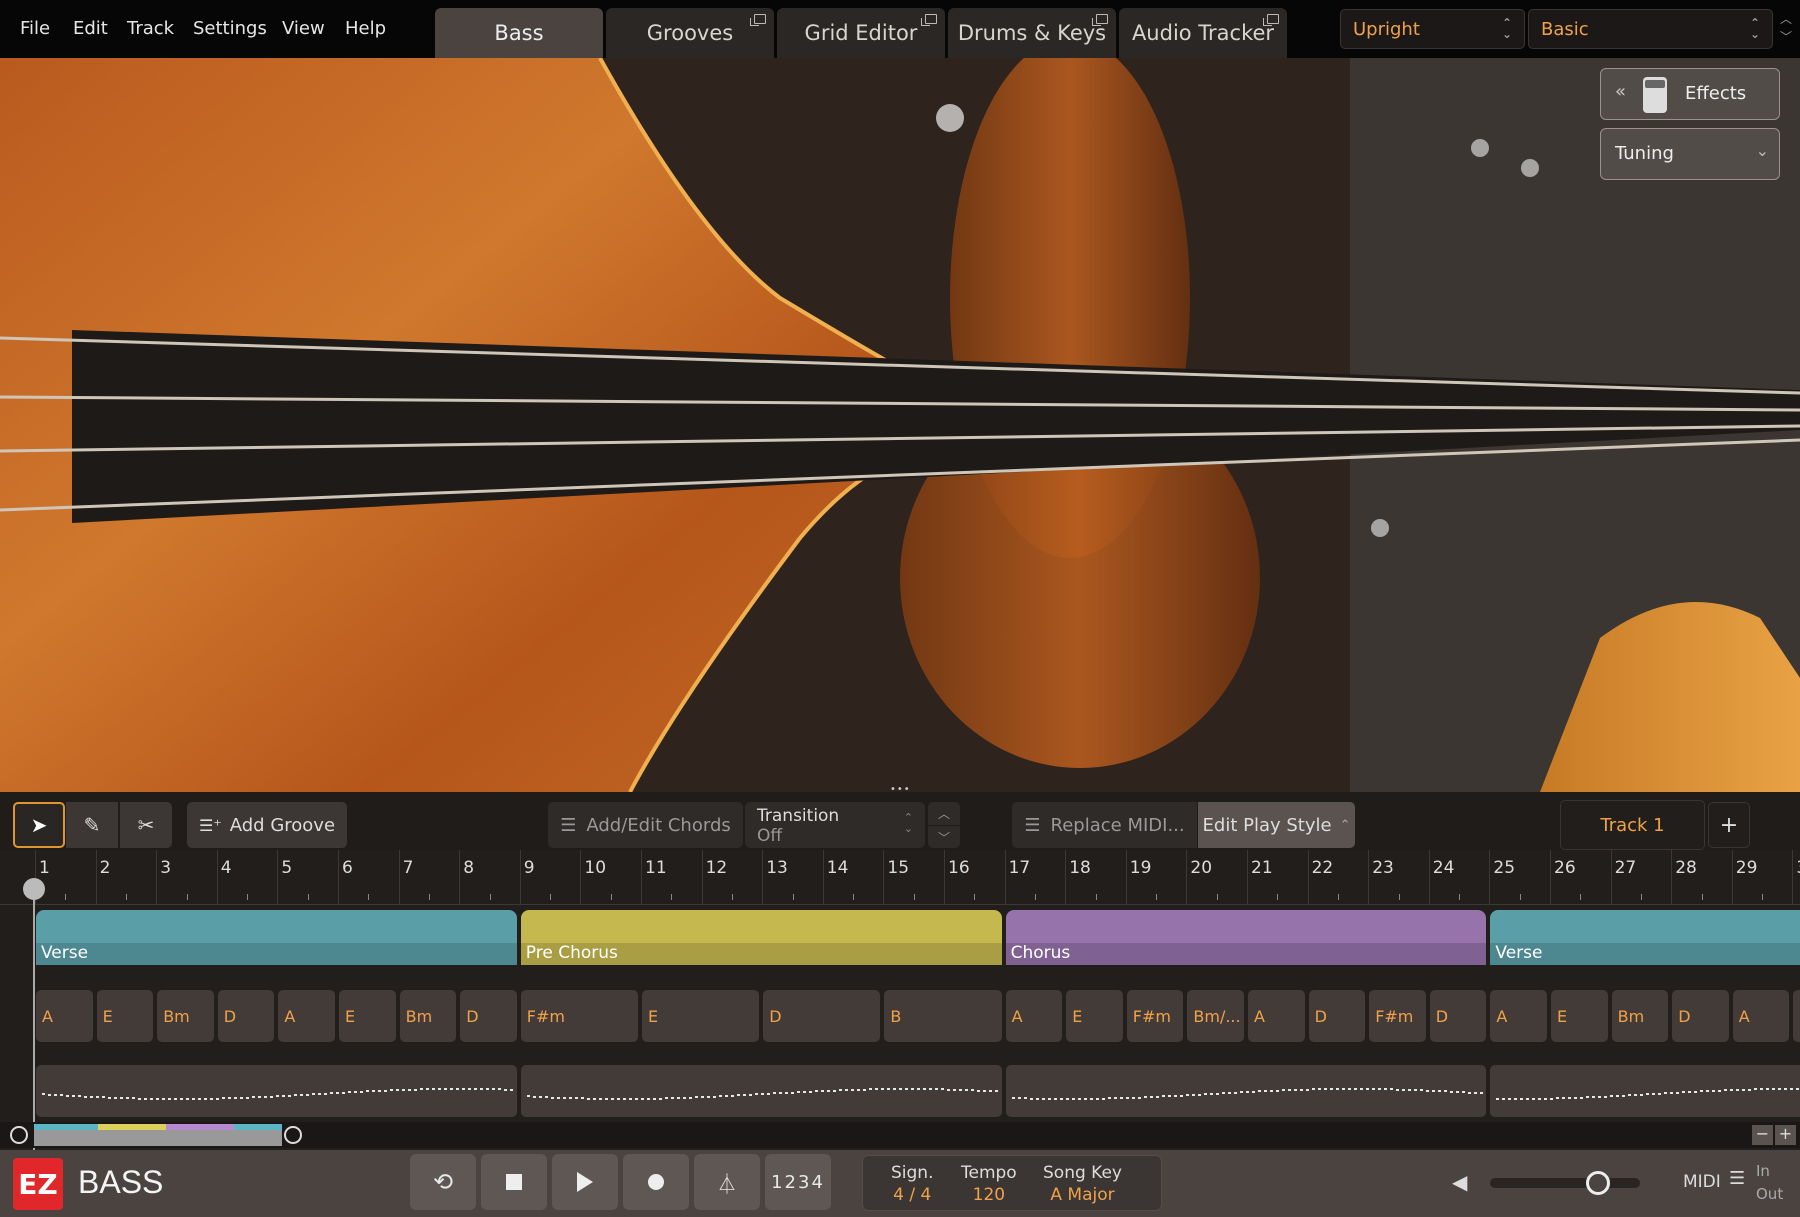  What do you see at coordinates (1762, 1135) in the screenshot?
I see `zoom-out-button: −` at bounding box center [1762, 1135].